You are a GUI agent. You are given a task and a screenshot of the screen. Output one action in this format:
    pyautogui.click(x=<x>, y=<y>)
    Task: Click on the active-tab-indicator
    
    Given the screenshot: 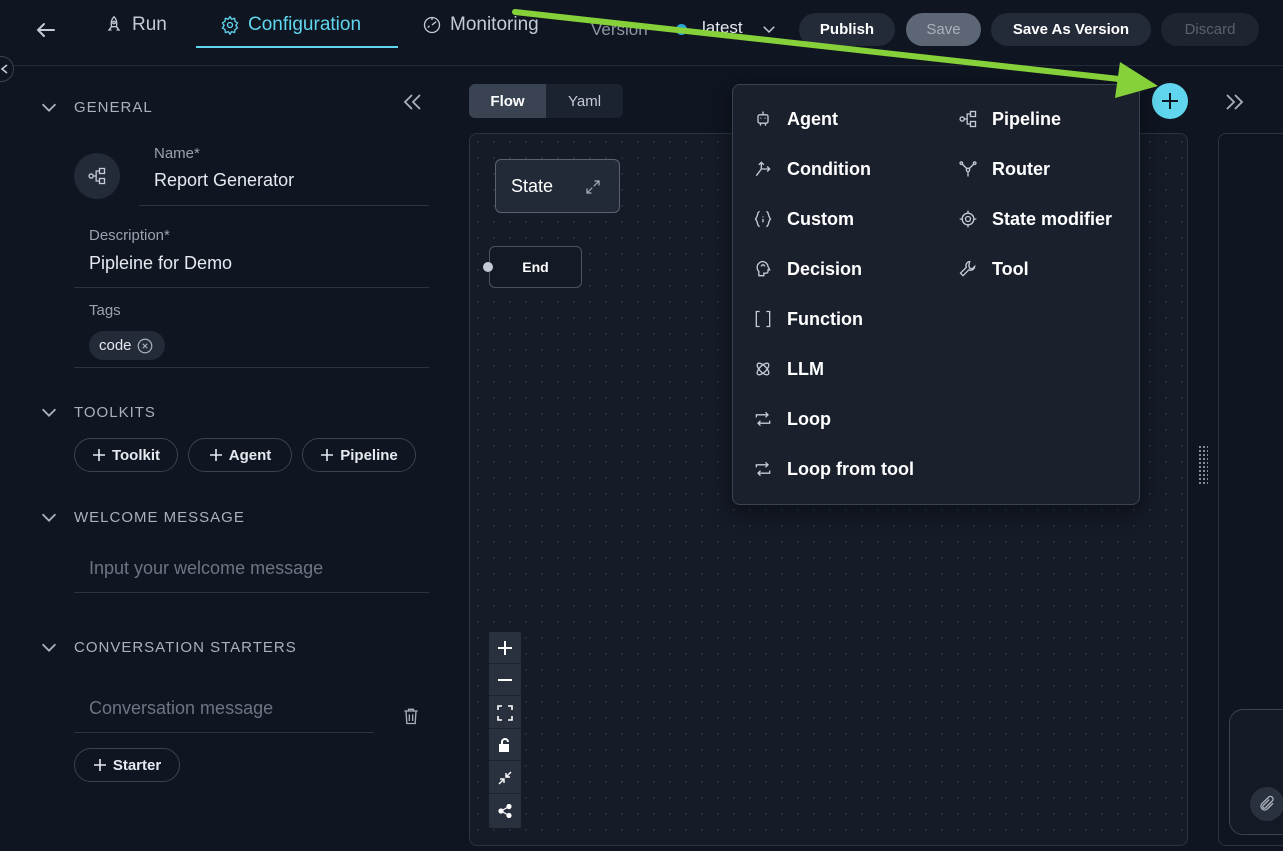 What is the action you would take?
    pyautogui.click(x=297, y=47)
    